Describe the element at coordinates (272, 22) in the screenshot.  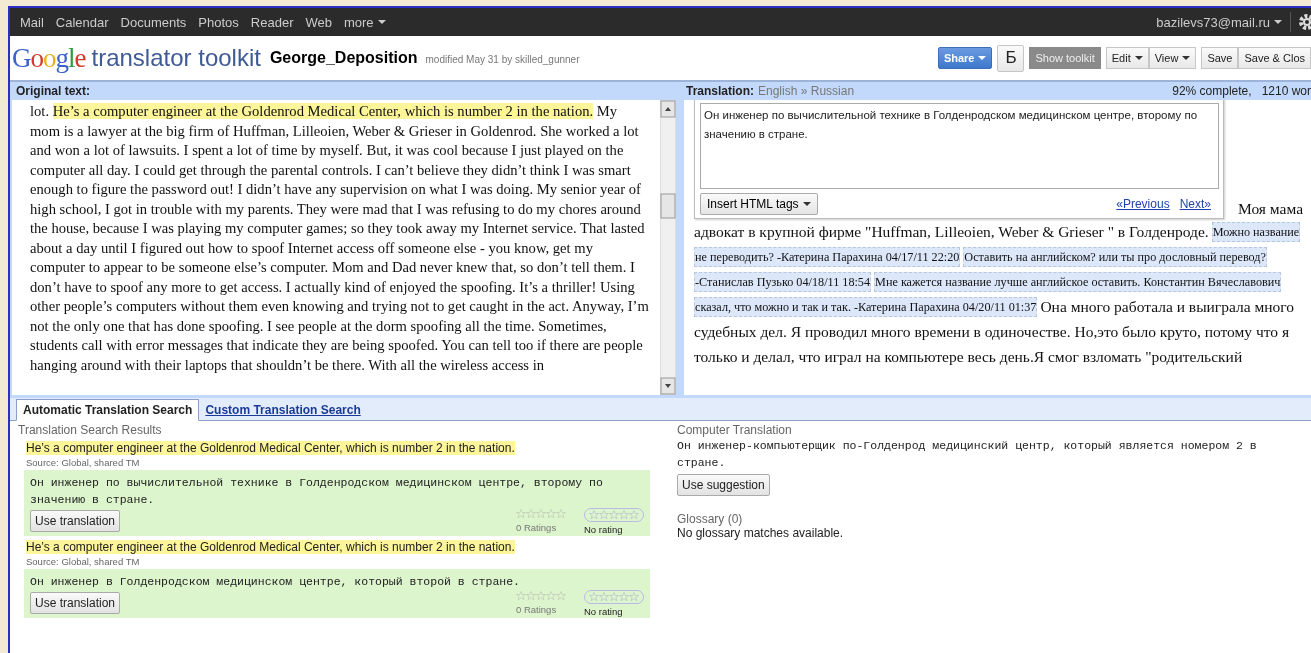
I see `nav-link: Reader` at that location.